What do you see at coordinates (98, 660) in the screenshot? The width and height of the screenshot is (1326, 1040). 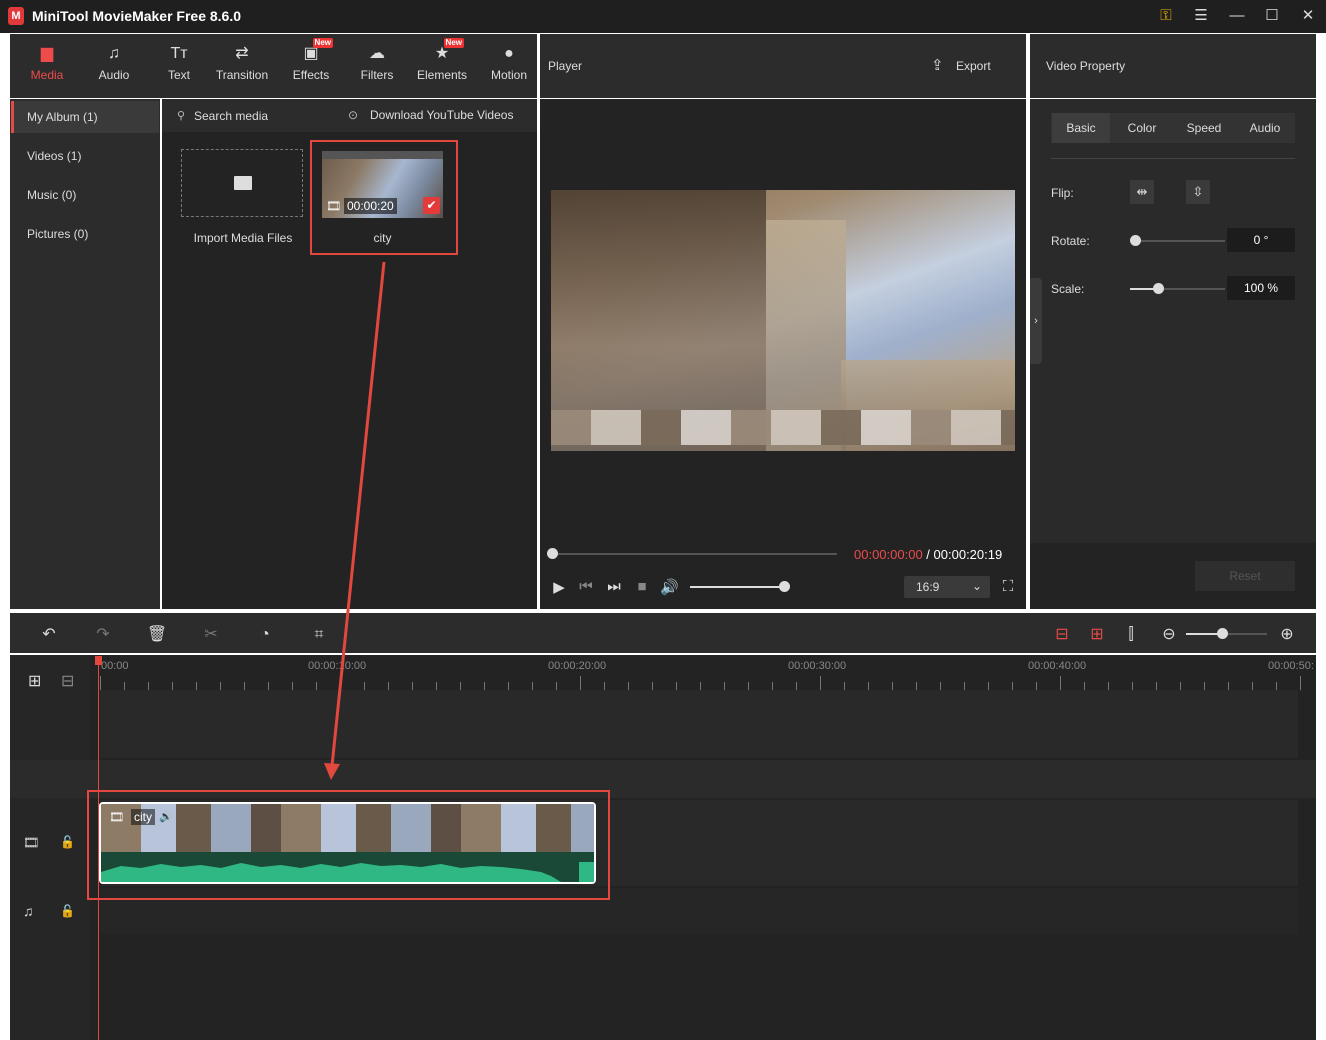 I see `playhead-handle` at bounding box center [98, 660].